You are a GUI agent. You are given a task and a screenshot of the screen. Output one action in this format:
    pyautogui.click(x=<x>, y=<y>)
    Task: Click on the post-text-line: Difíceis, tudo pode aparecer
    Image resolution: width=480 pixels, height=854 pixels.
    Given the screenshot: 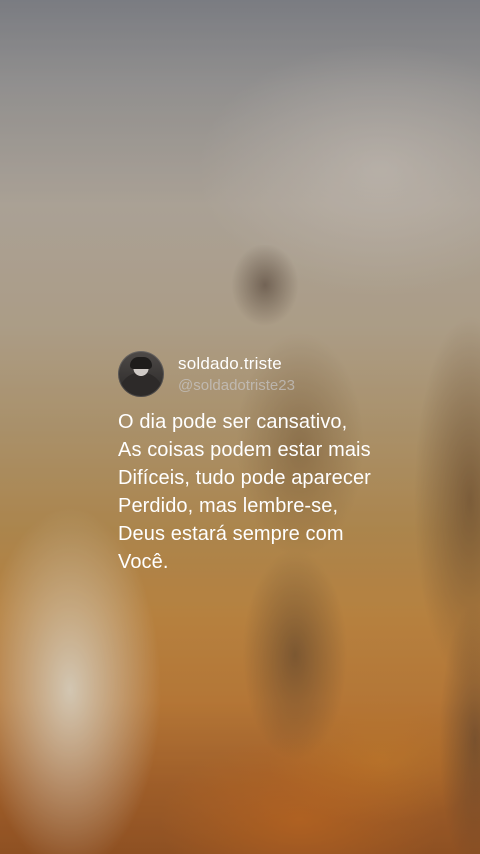 What is the action you would take?
    pyautogui.click(x=244, y=478)
    